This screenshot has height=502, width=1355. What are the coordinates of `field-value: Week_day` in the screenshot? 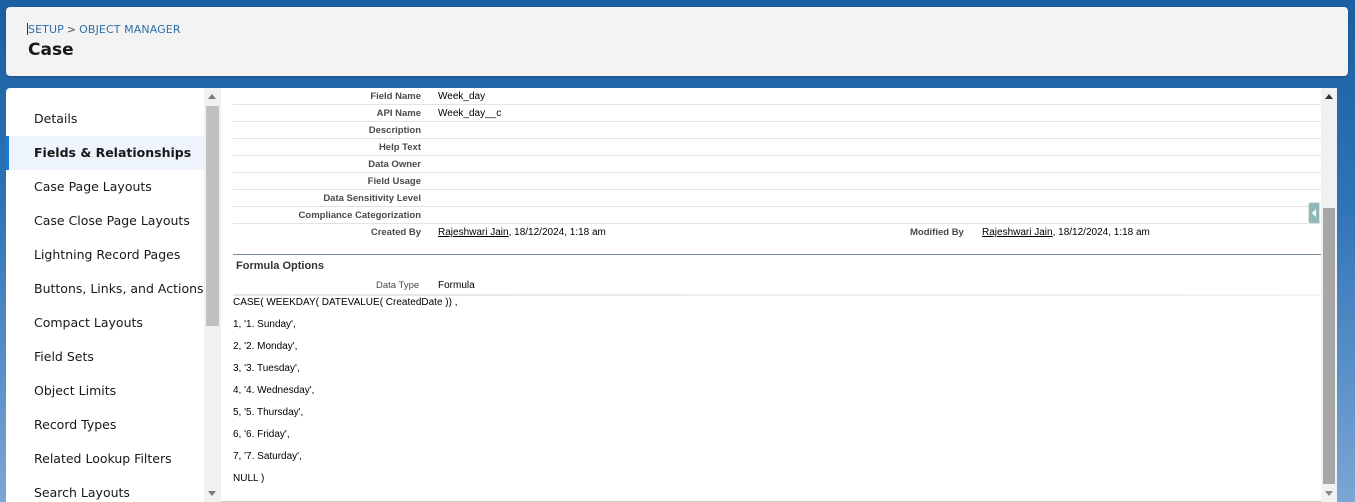 It's located at (462, 96).